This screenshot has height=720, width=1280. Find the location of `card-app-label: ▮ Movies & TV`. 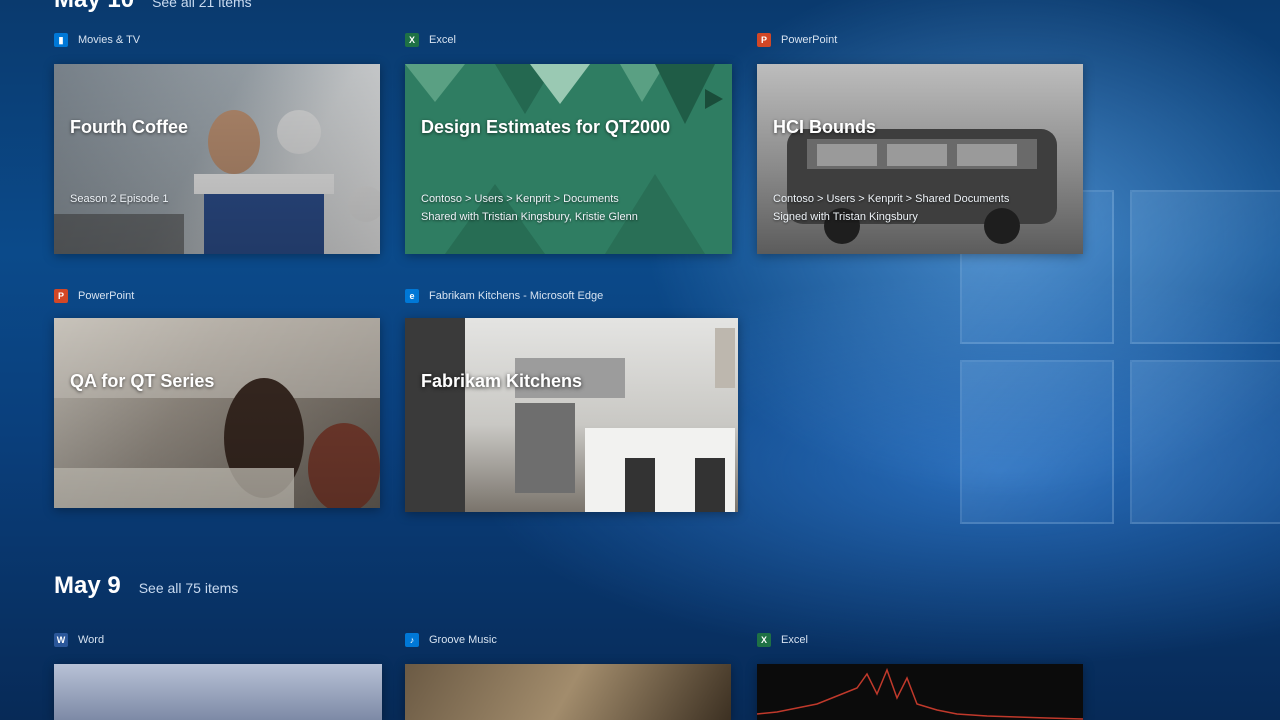

card-app-label: ▮ Movies & TV is located at coordinates (97, 40).